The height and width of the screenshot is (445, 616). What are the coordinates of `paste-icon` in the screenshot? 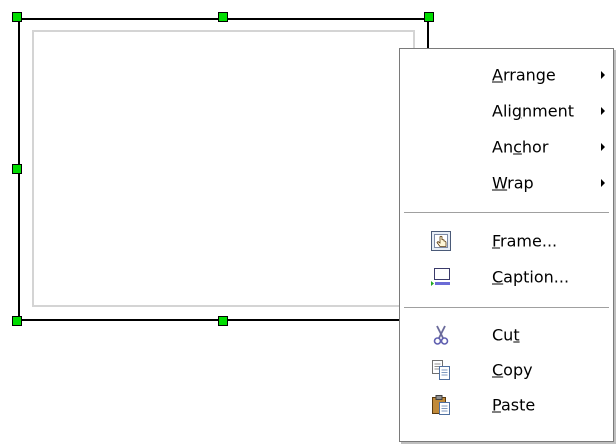 It's located at (441, 405).